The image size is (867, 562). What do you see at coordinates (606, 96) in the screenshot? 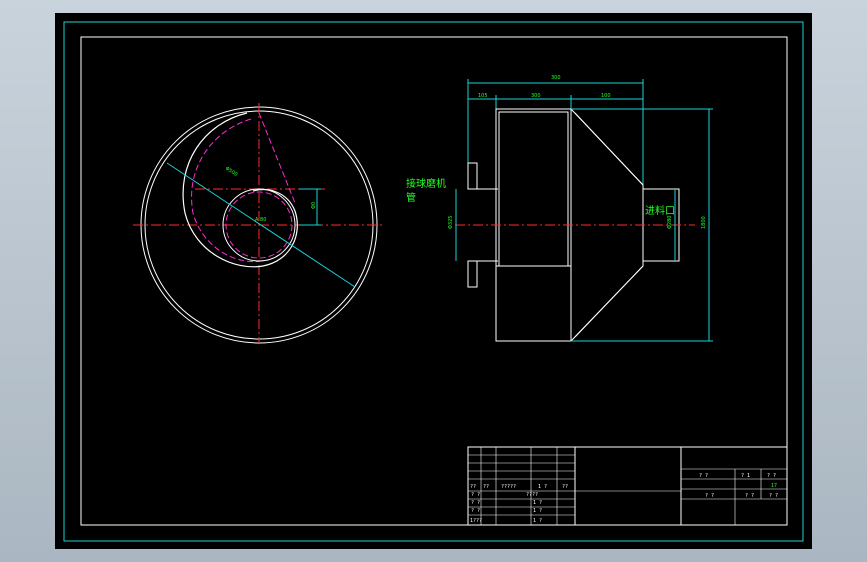
I see `dim-cone-text: 100` at bounding box center [606, 96].